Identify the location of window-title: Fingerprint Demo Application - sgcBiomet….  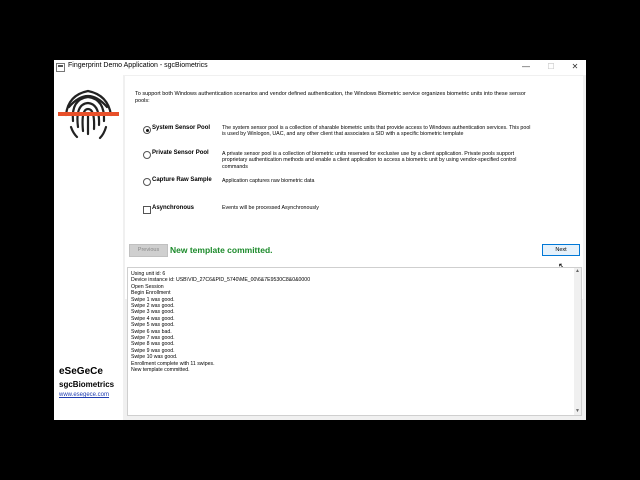
(138, 65).